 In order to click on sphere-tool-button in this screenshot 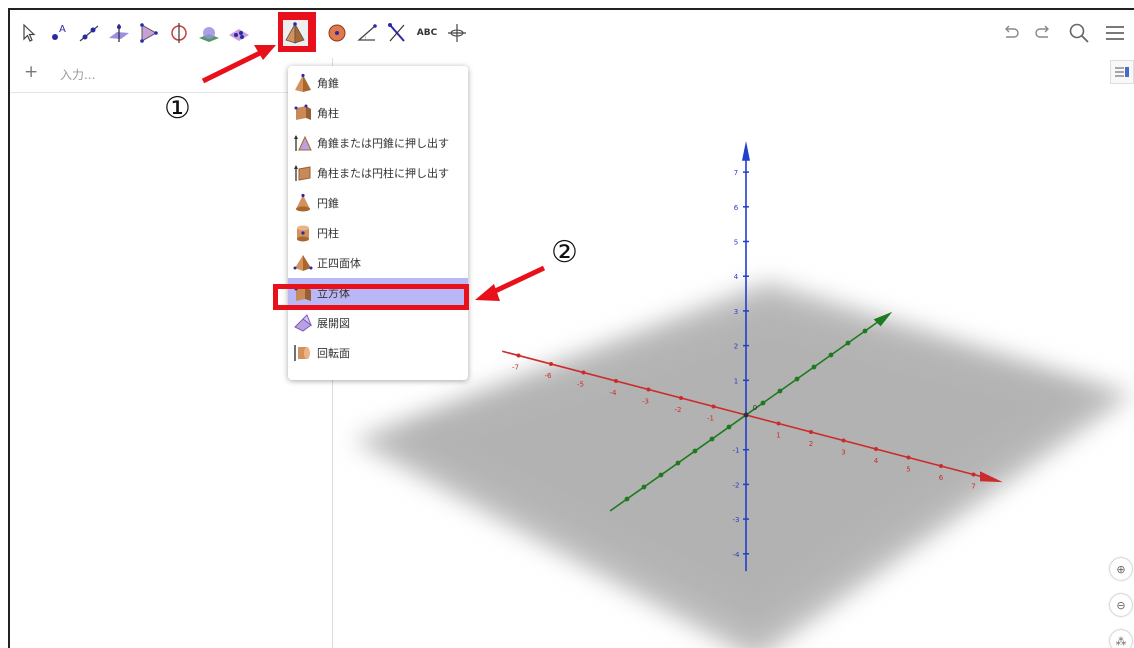, I will do `click(337, 33)`.